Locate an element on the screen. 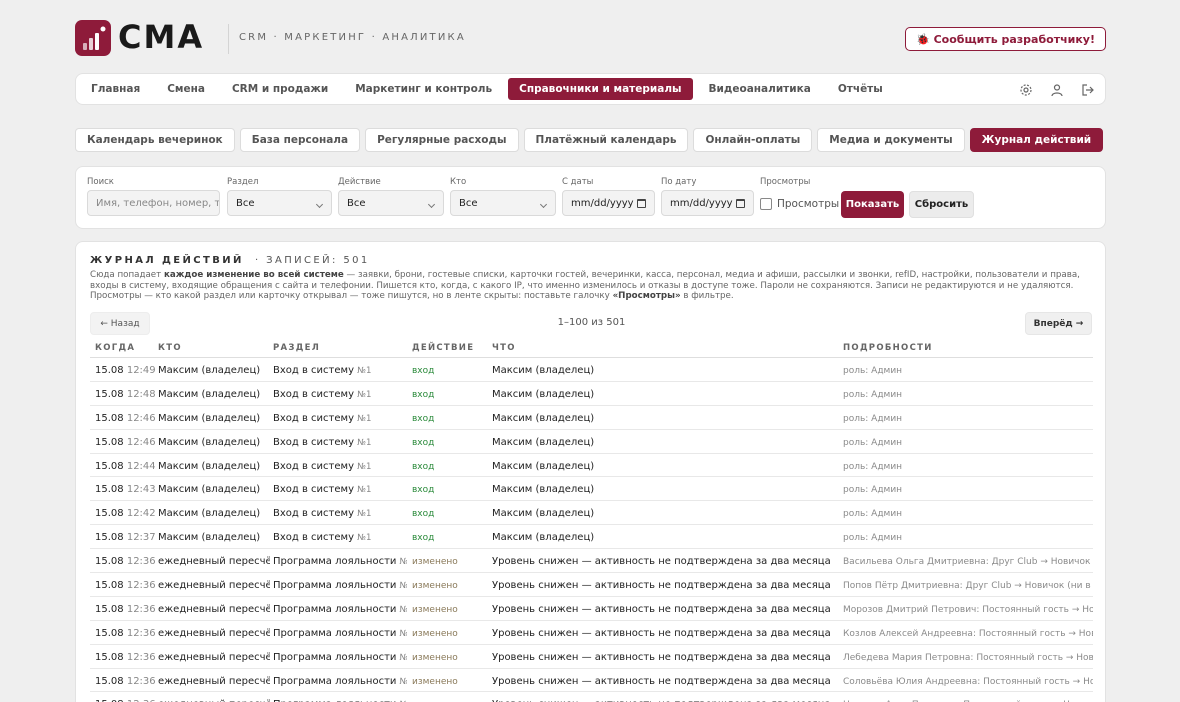 The image size is (1180, 702). brand-name: CMA is located at coordinates (161, 37).